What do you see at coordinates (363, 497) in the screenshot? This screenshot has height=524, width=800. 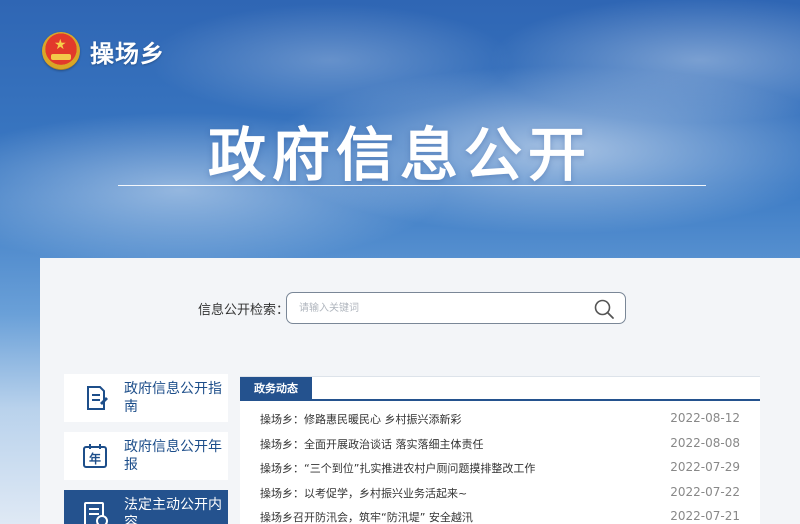 I see `news-title: 操场乡：以考促学，乡村振兴业务活起来~` at bounding box center [363, 497].